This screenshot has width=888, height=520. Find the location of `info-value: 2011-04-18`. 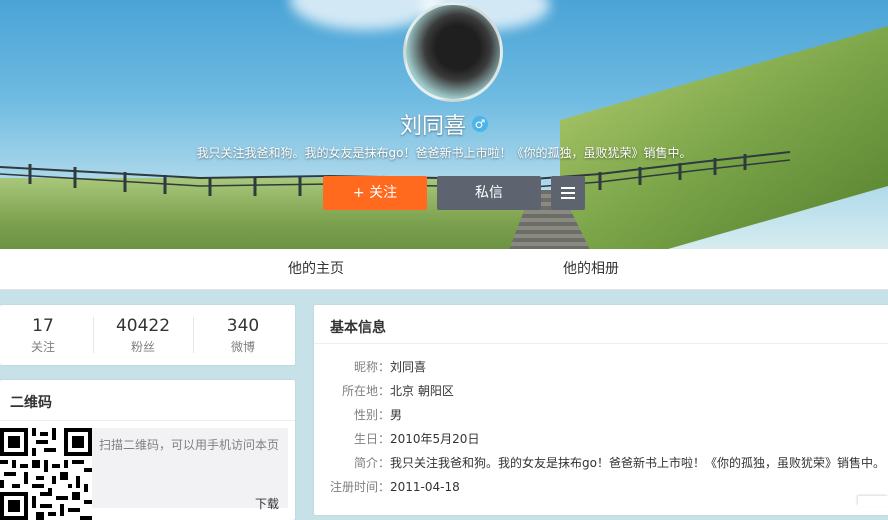

info-value: 2011-04-18 is located at coordinates (425, 487).